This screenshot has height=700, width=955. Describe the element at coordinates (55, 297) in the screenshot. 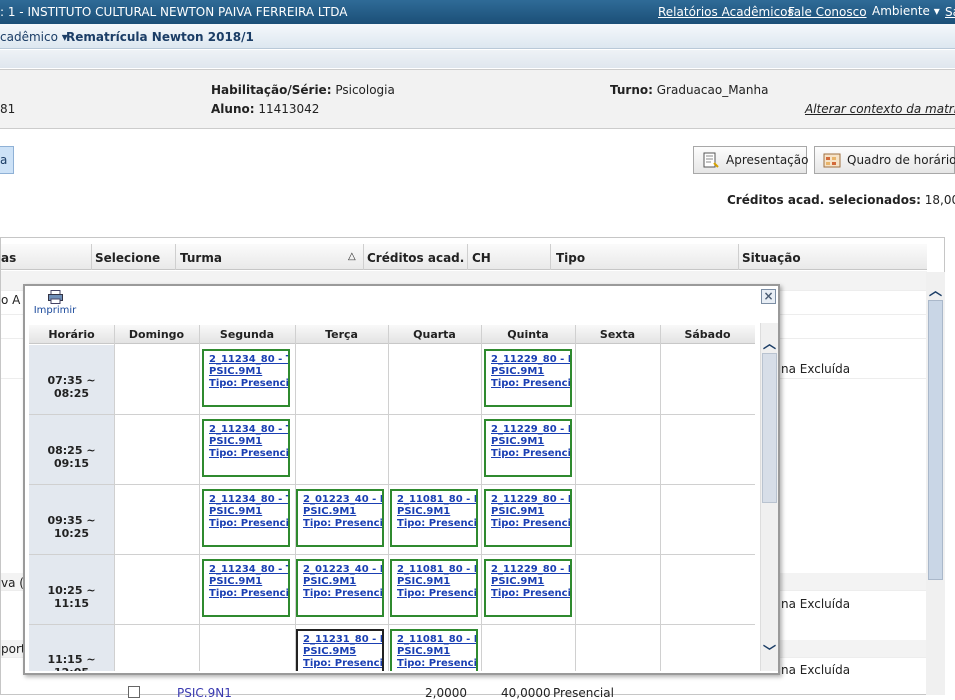

I see `printer-icon` at that location.